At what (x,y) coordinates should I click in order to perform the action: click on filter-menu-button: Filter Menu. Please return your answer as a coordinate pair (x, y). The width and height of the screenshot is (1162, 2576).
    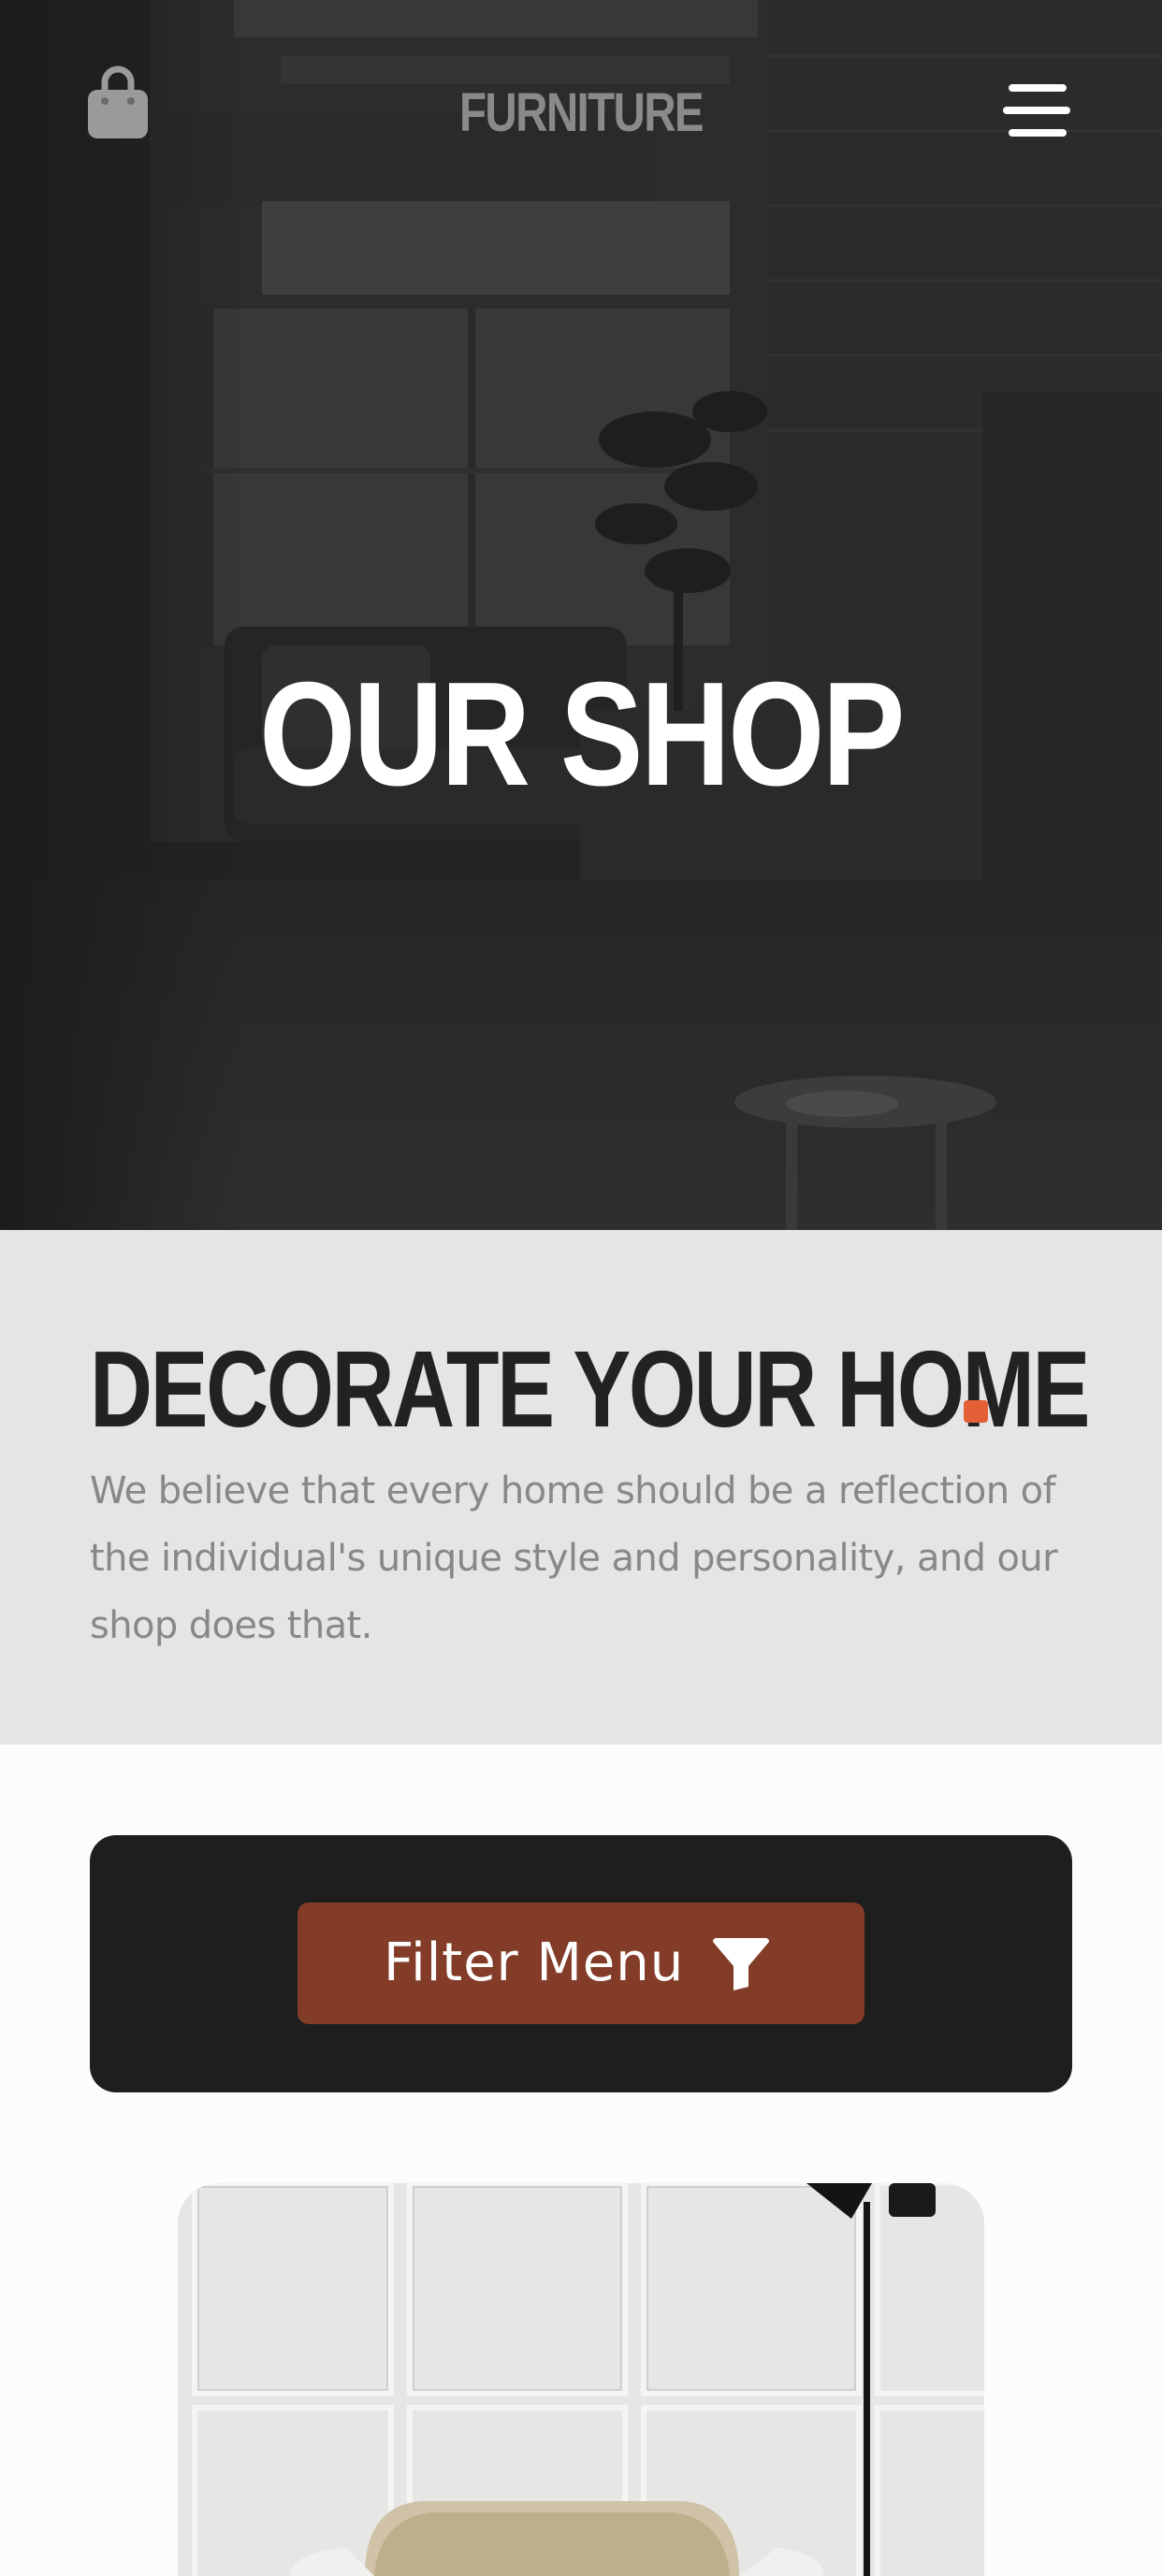
    Looking at the image, I should click on (581, 1963).